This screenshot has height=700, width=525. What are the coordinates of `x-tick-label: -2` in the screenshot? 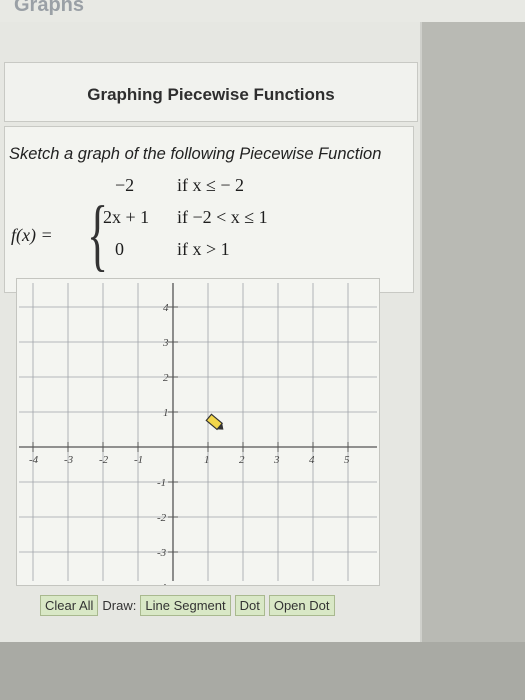 It's located at (104, 460).